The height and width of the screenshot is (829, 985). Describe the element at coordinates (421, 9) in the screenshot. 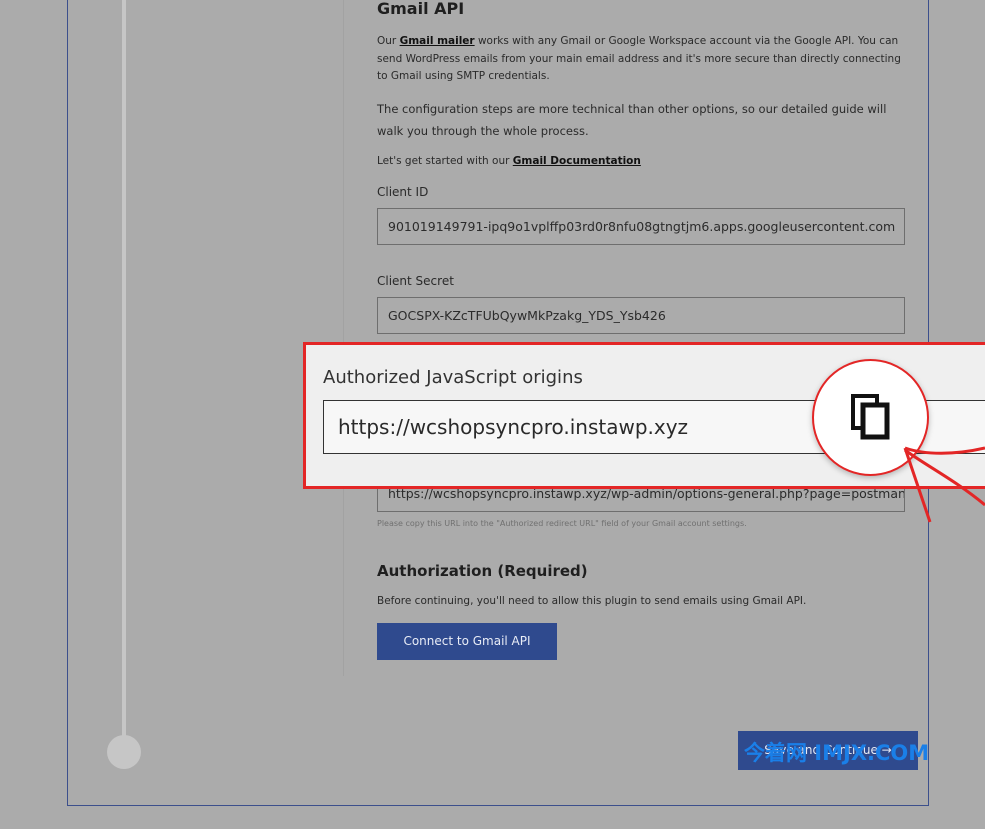

I see `section-title: Gmail API` at that location.